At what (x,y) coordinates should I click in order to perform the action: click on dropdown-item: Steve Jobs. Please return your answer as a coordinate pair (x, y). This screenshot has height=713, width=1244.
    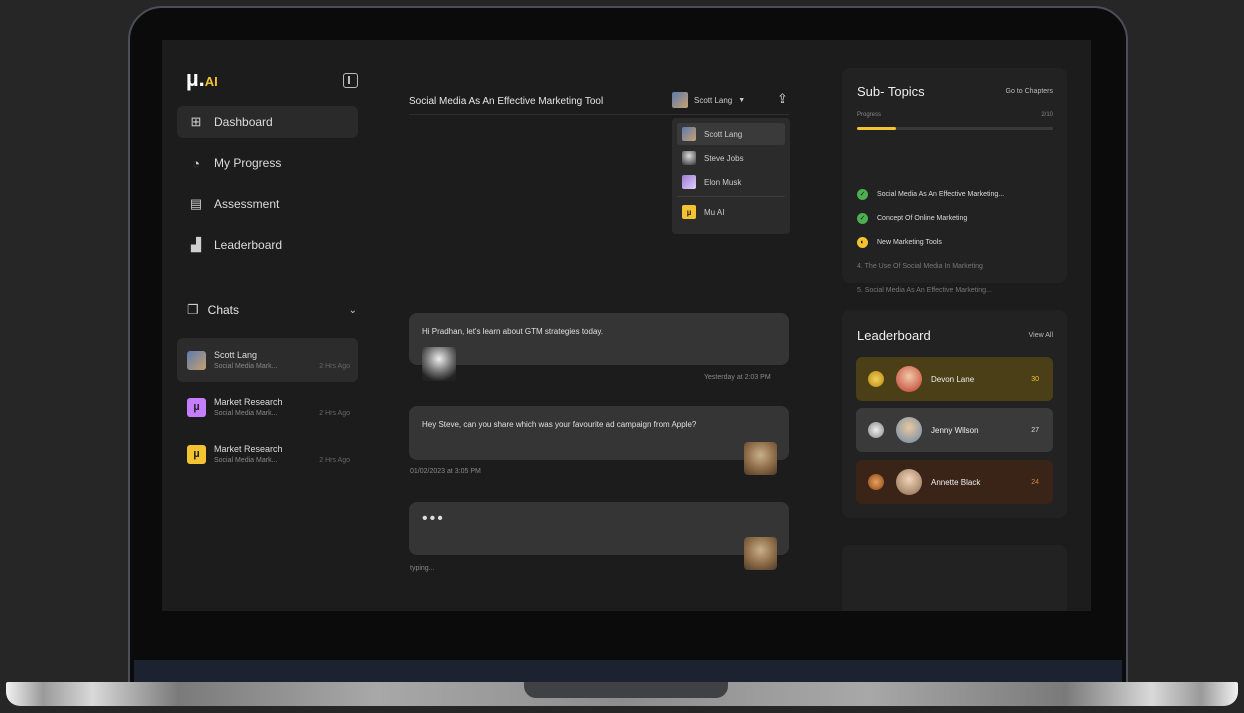
    Looking at the image, I should click on (731, 158).